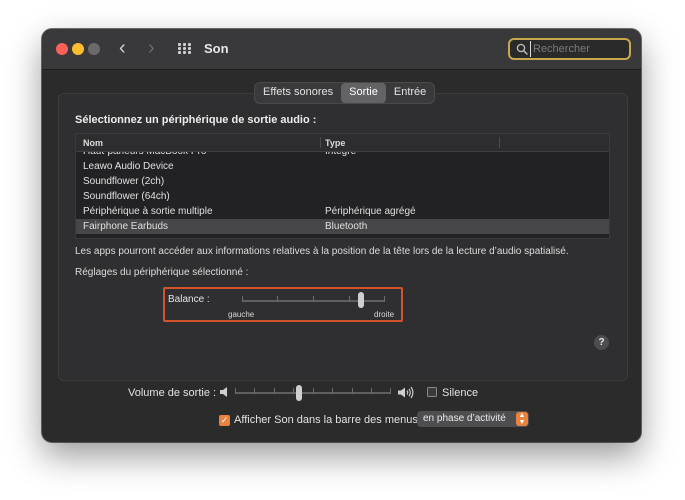 This screenshot has width=685, height=500. What do you see at coordinates (189, 299) in the screenshot?
I see `balance-label: Balance :` at bounding box center [189, 299].